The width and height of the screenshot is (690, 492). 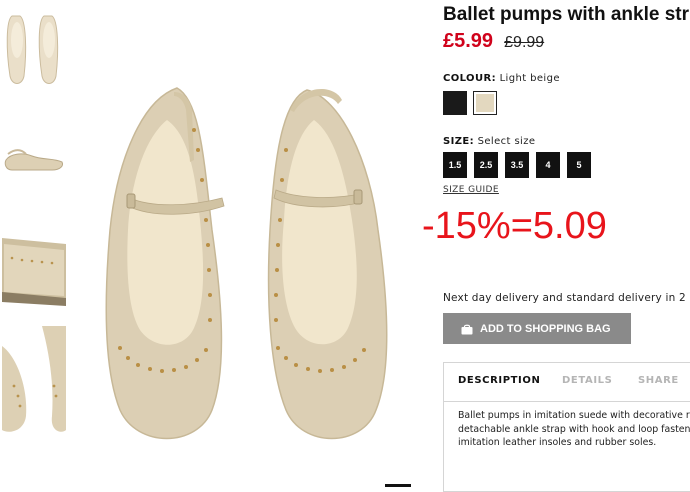 What do you see at coordinates (587, 380) in the screenshot?
I see `tab-details: DETAILS` at bounding box center [587, 380].